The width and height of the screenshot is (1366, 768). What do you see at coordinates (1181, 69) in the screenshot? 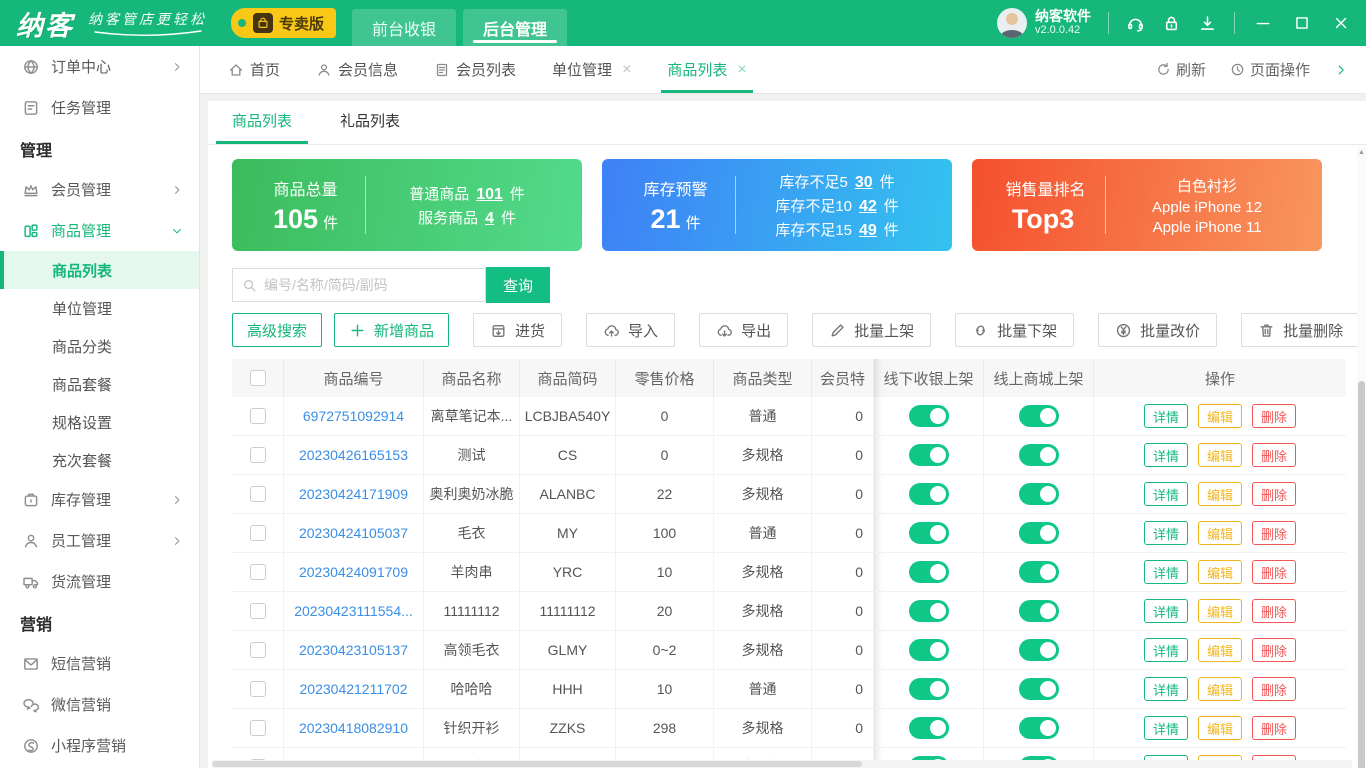
I see `refresh-button: 刷新` at bounding box center [1181, 69].